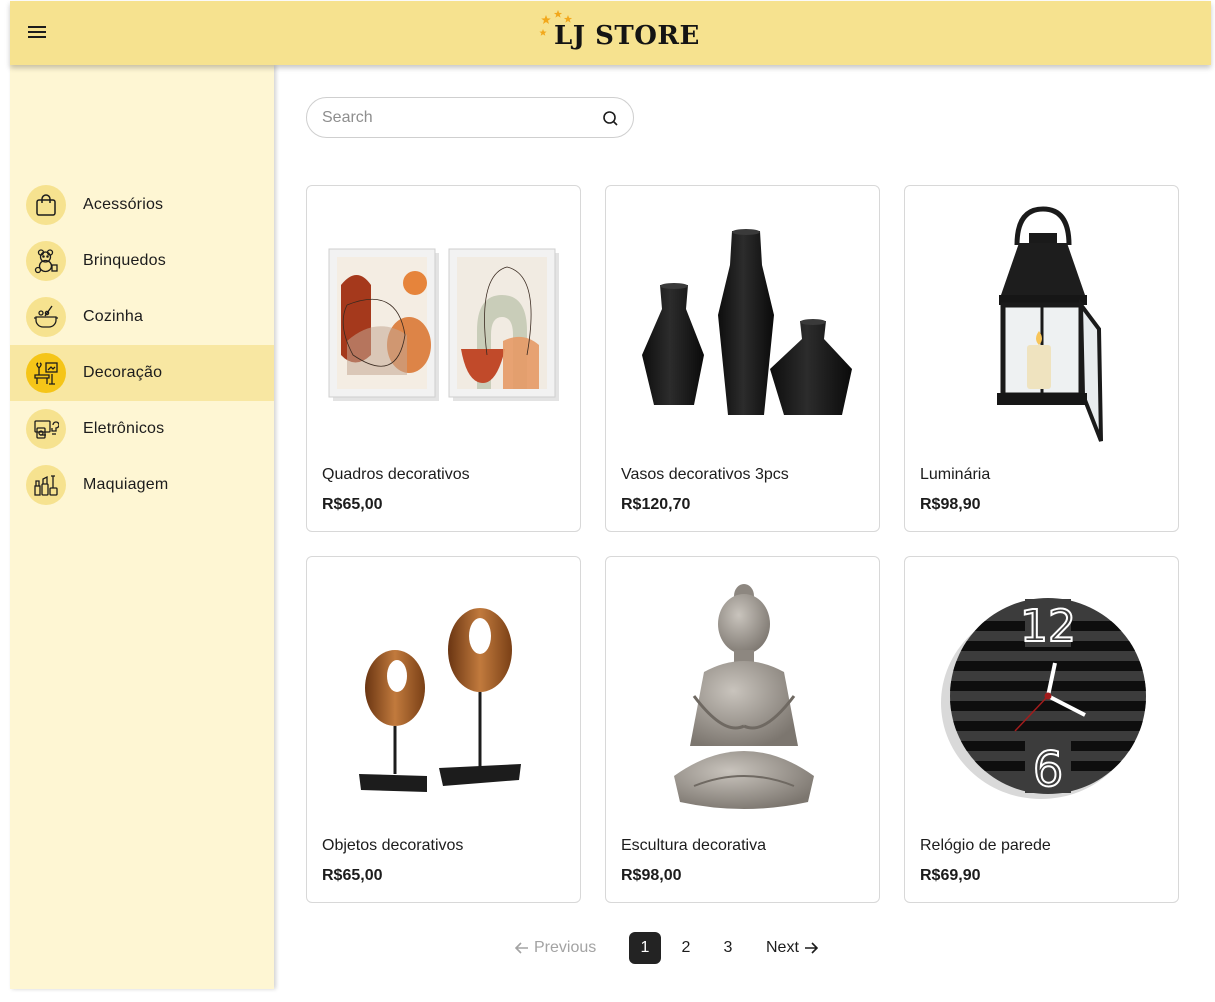  What do you see at coordinates (444, 325) in the screenshot?
I see `framed-art-image` at bounding box center [444, 325].